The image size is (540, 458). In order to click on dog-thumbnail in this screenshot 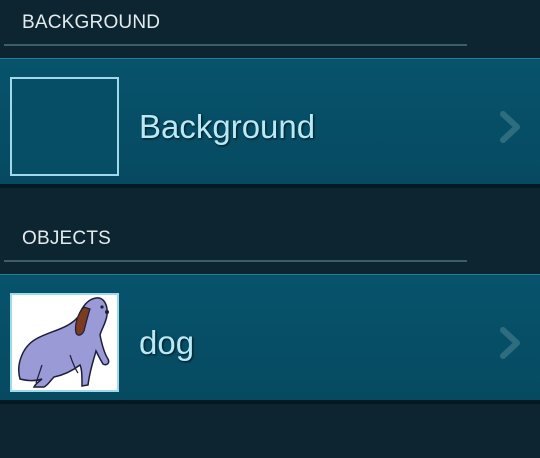, I will do `click(64, 342)`.